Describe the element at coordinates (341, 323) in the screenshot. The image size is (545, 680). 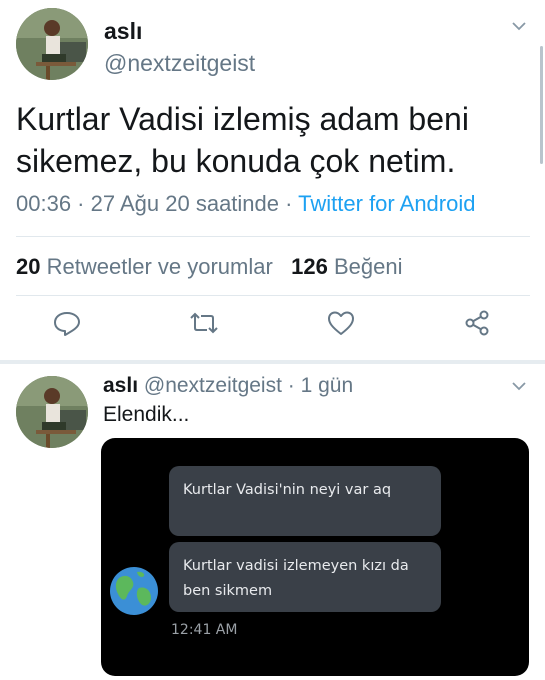
I see `heart-icon` at that location.